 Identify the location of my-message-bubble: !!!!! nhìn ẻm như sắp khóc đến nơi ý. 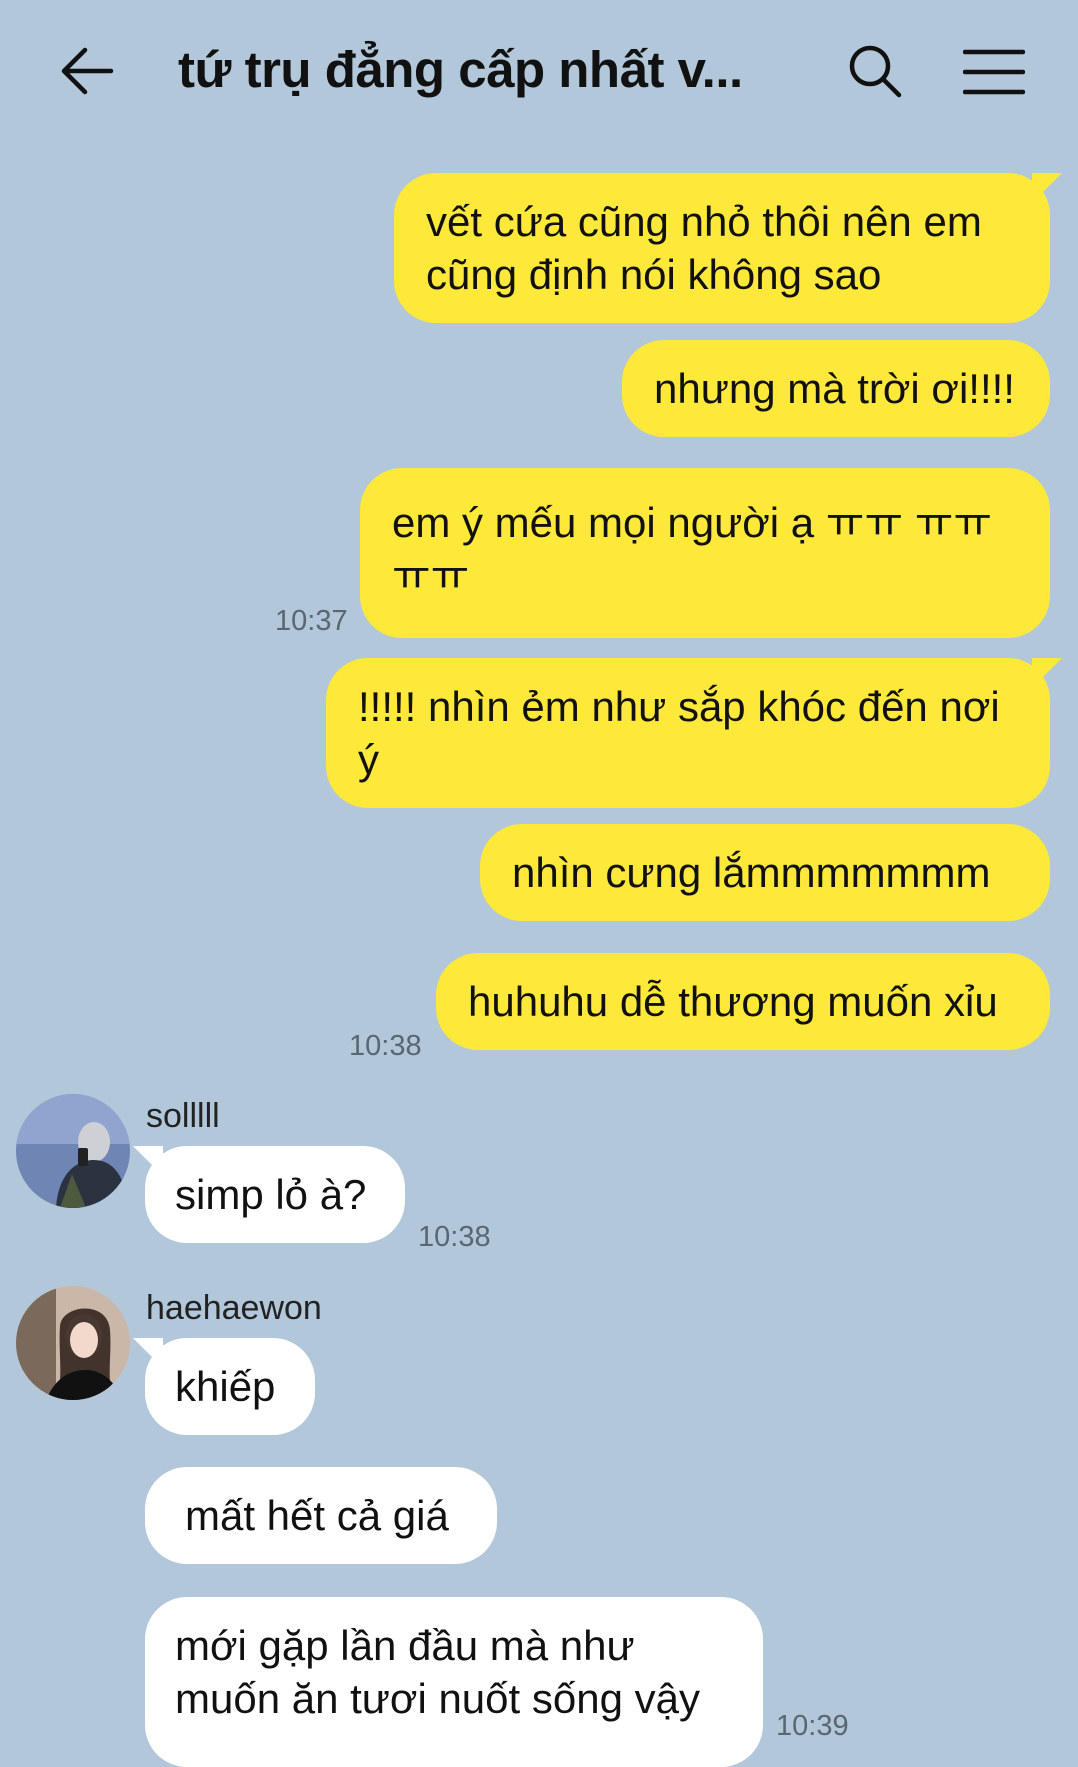
(694, 733).